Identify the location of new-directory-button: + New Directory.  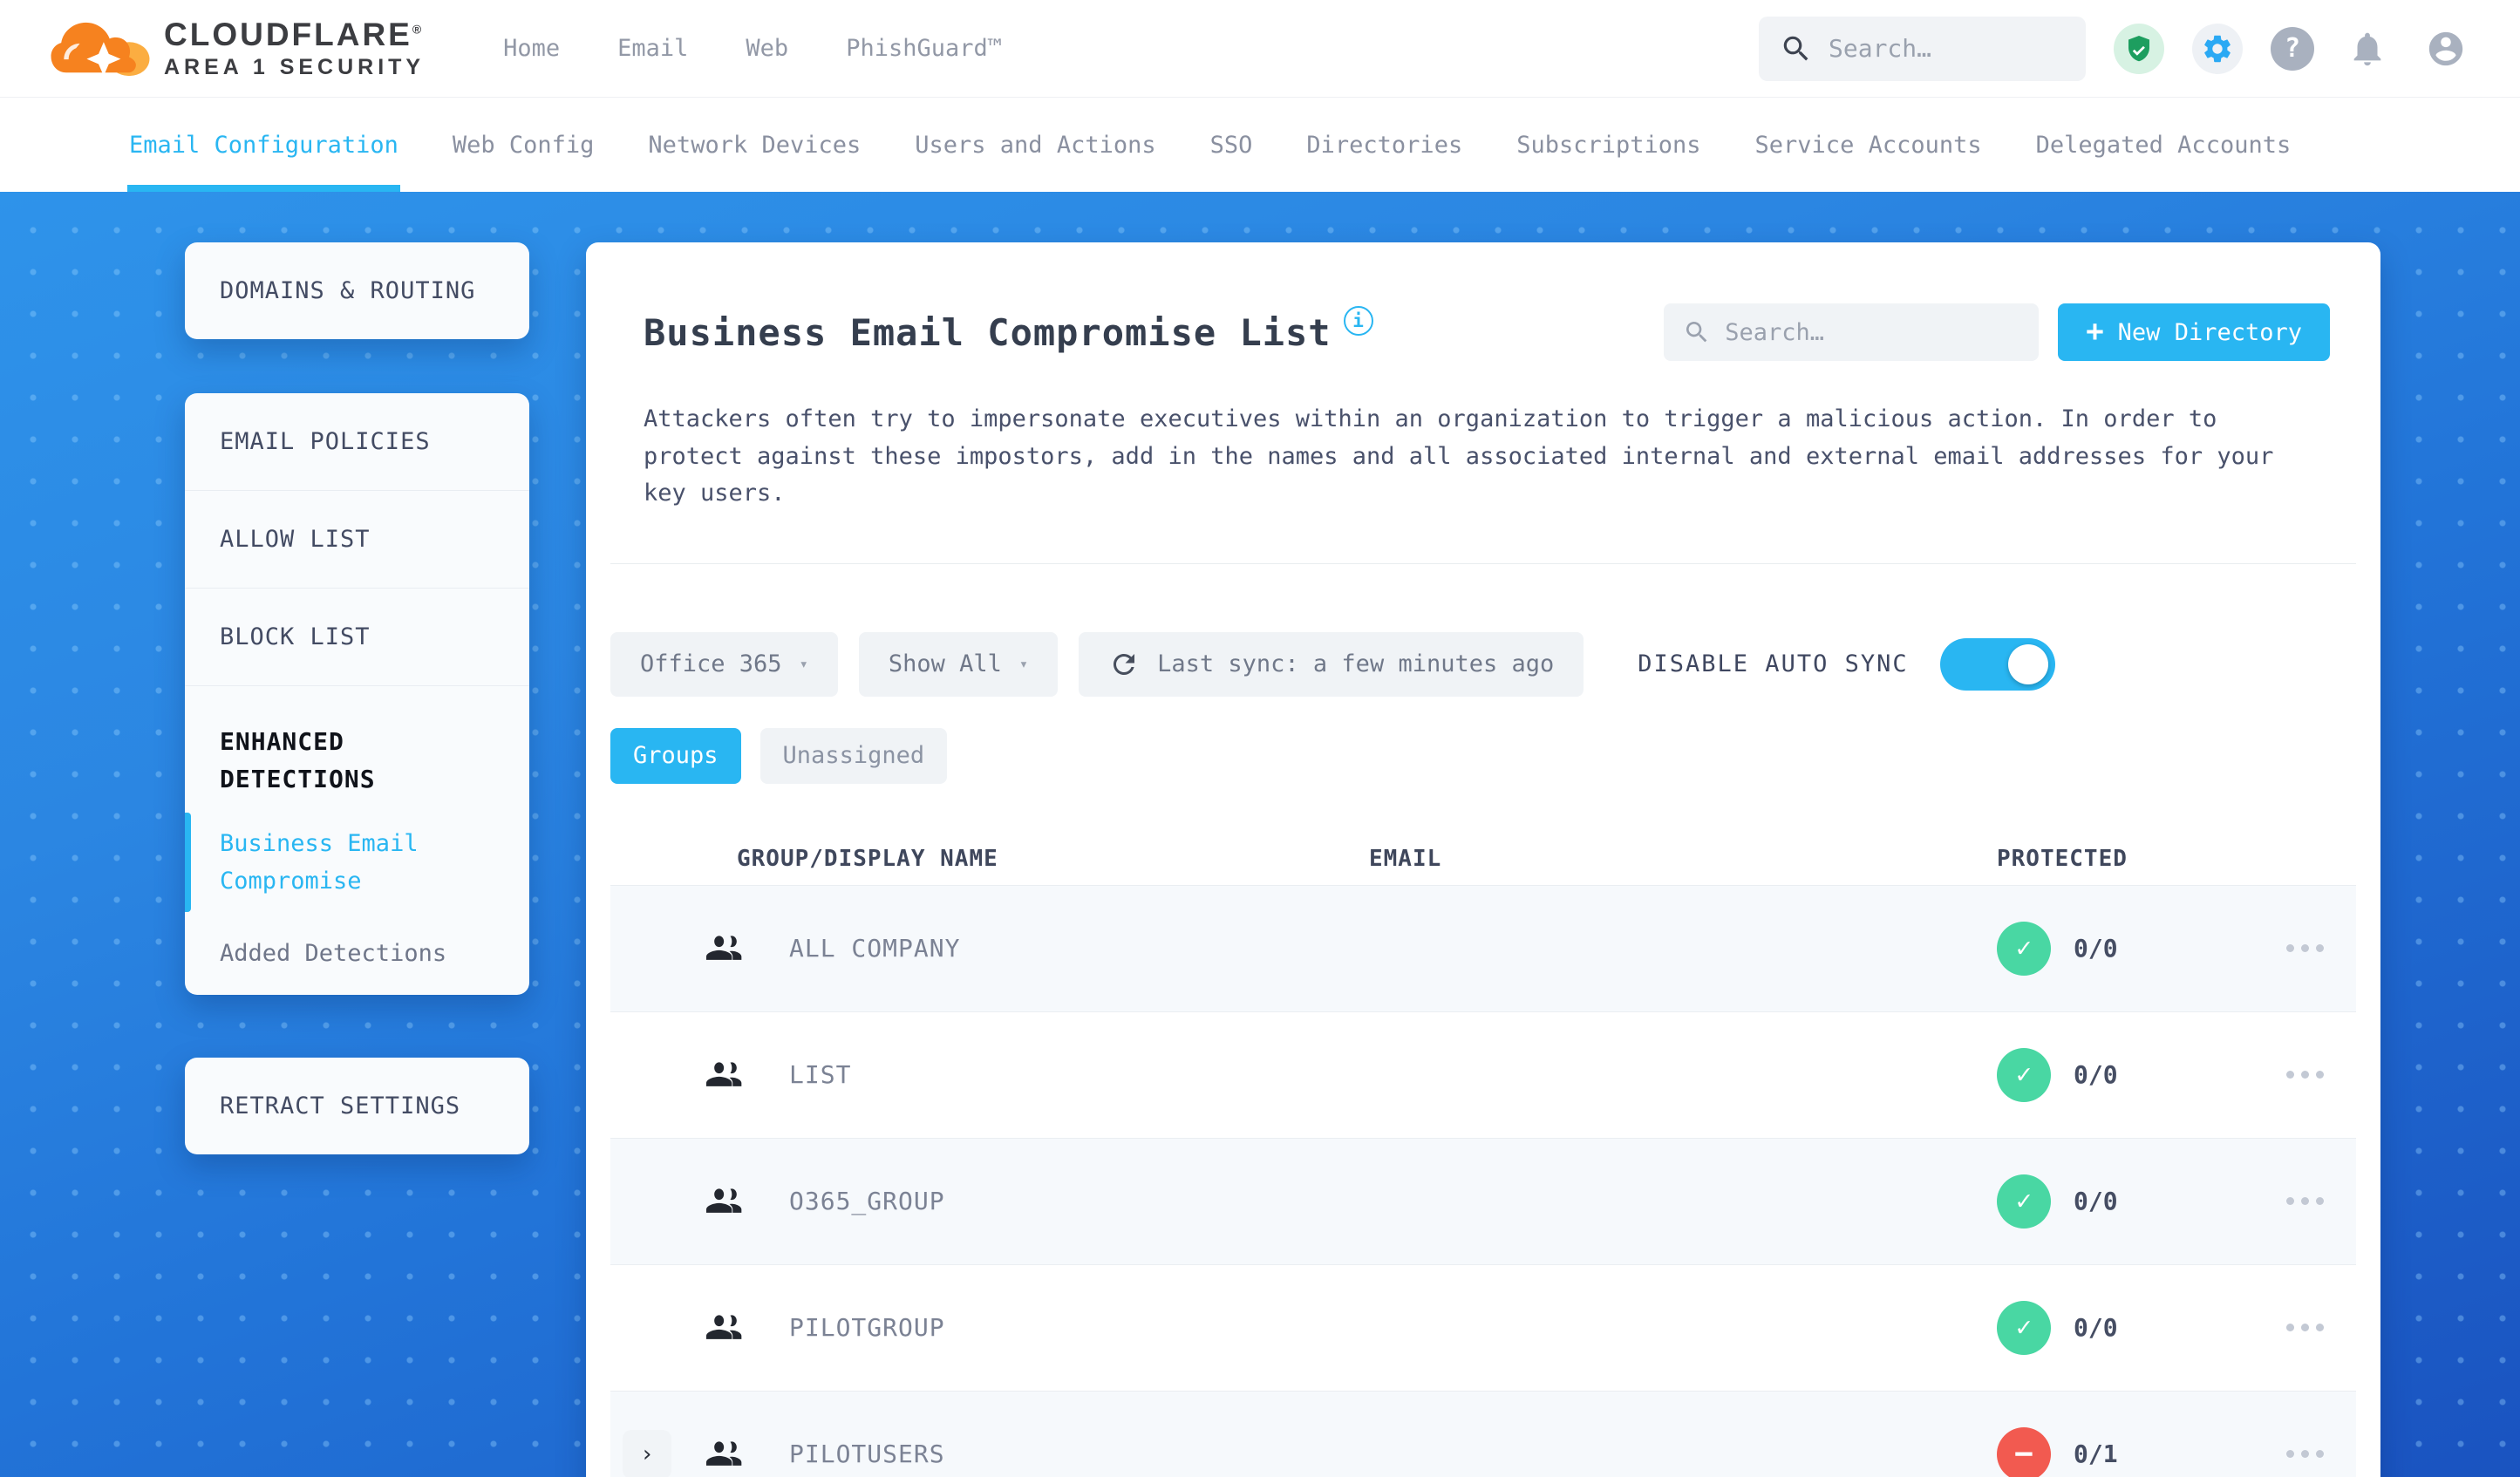
(2194, 332).